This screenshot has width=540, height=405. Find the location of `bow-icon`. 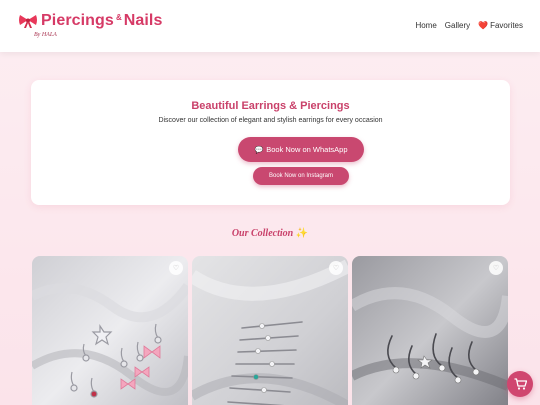

bow-icon is located at coordinates (28, 21).